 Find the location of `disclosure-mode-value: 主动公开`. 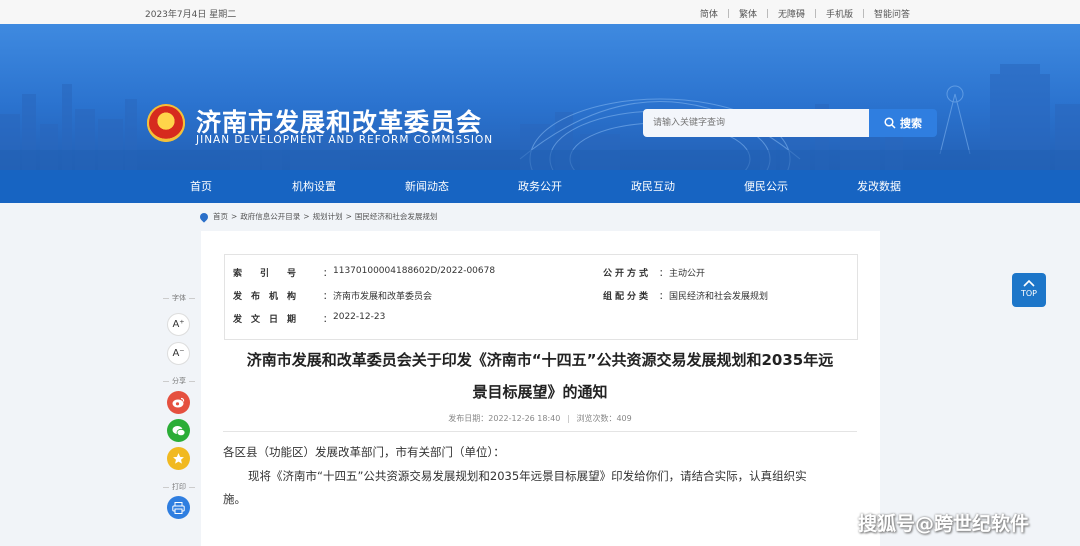

disclosure-mode-value: 主动公开 is located at coordinates (687, 274).